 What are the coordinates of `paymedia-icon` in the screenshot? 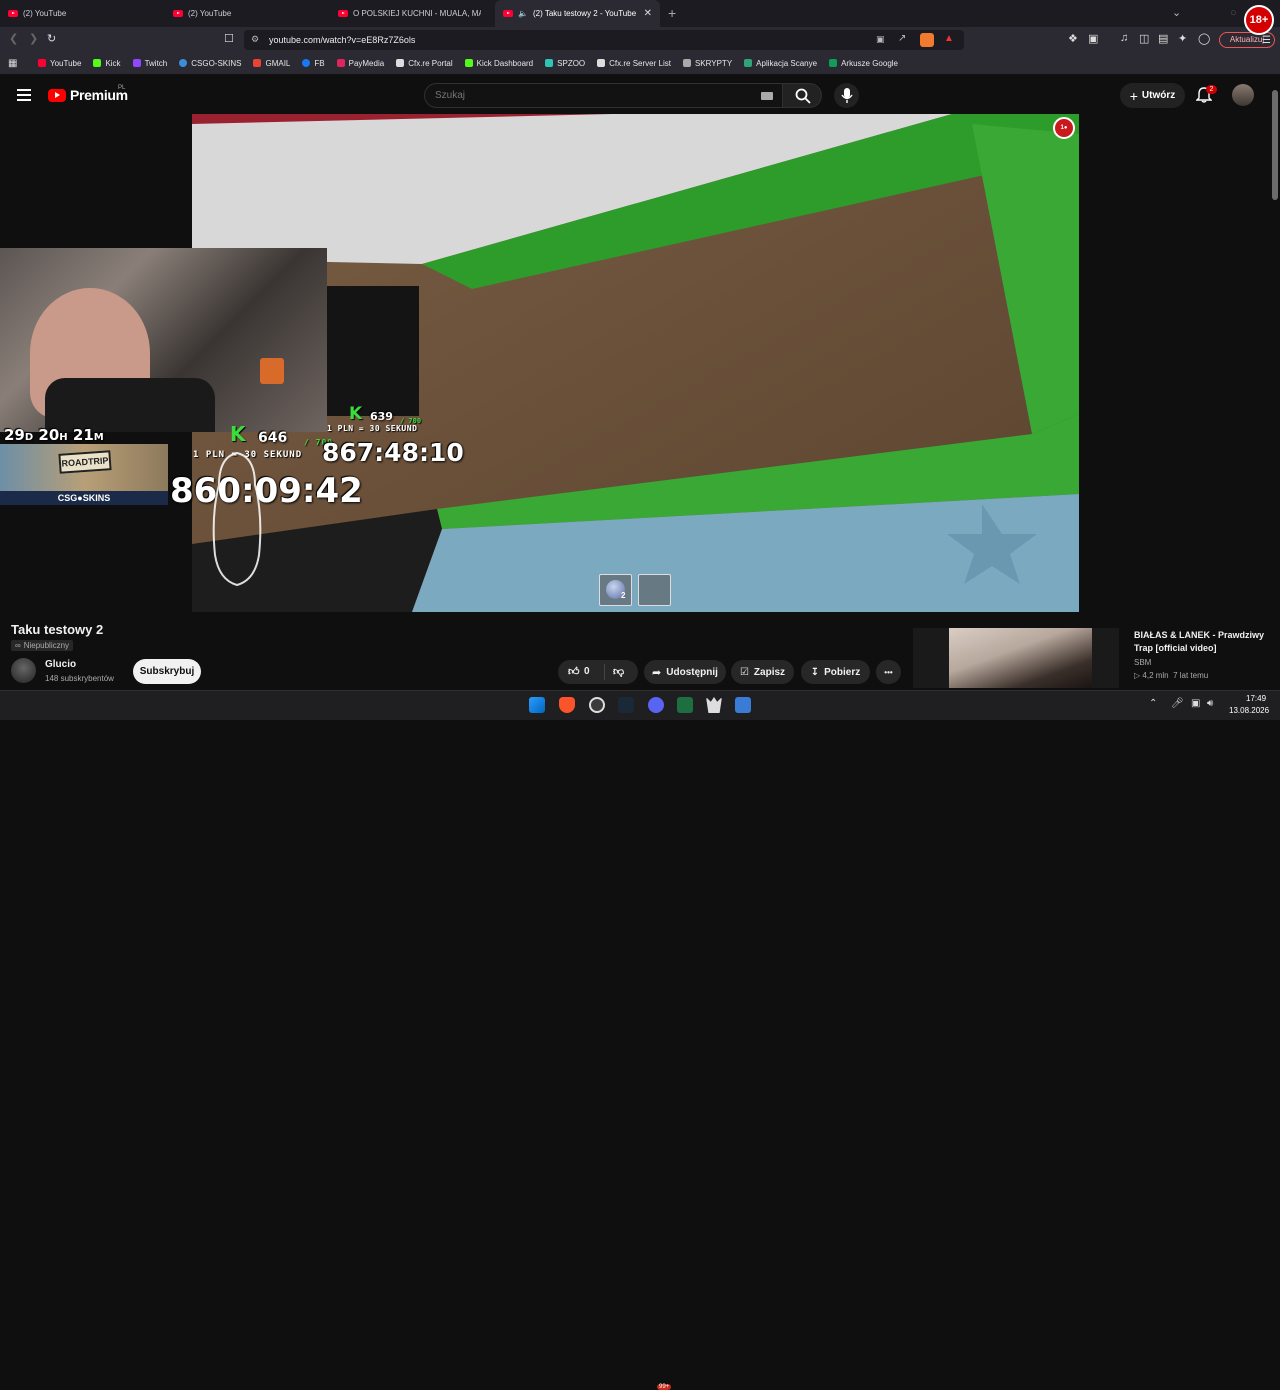 It's located at (340, 63).